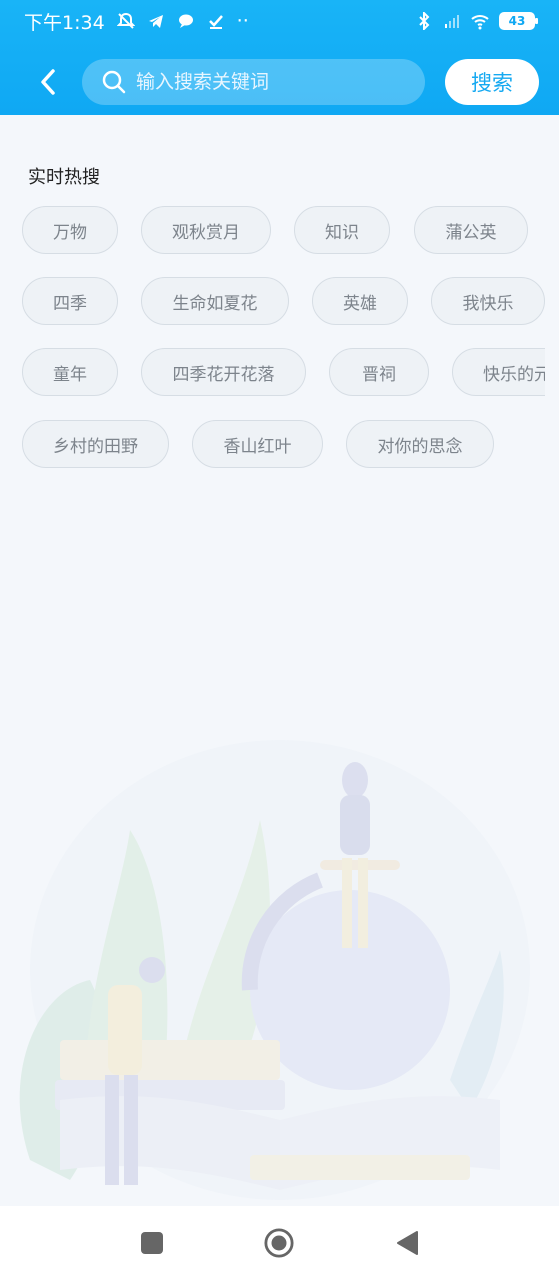 This screenshot has height=1280, width=559. What do you see at coordinates (480, 22) in the screenshot?
I see `wifi-icon` at bounding box center [480, 22].